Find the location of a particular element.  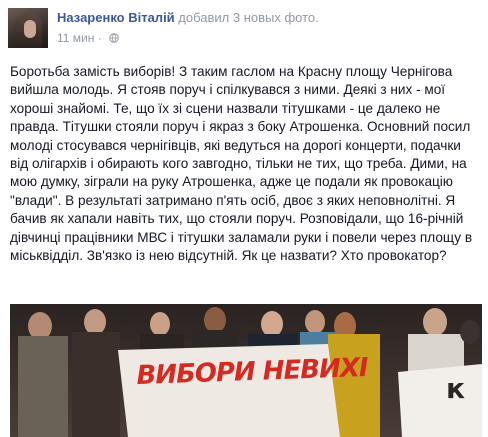

banner-right-text: к is located at coordinates (456, 388).